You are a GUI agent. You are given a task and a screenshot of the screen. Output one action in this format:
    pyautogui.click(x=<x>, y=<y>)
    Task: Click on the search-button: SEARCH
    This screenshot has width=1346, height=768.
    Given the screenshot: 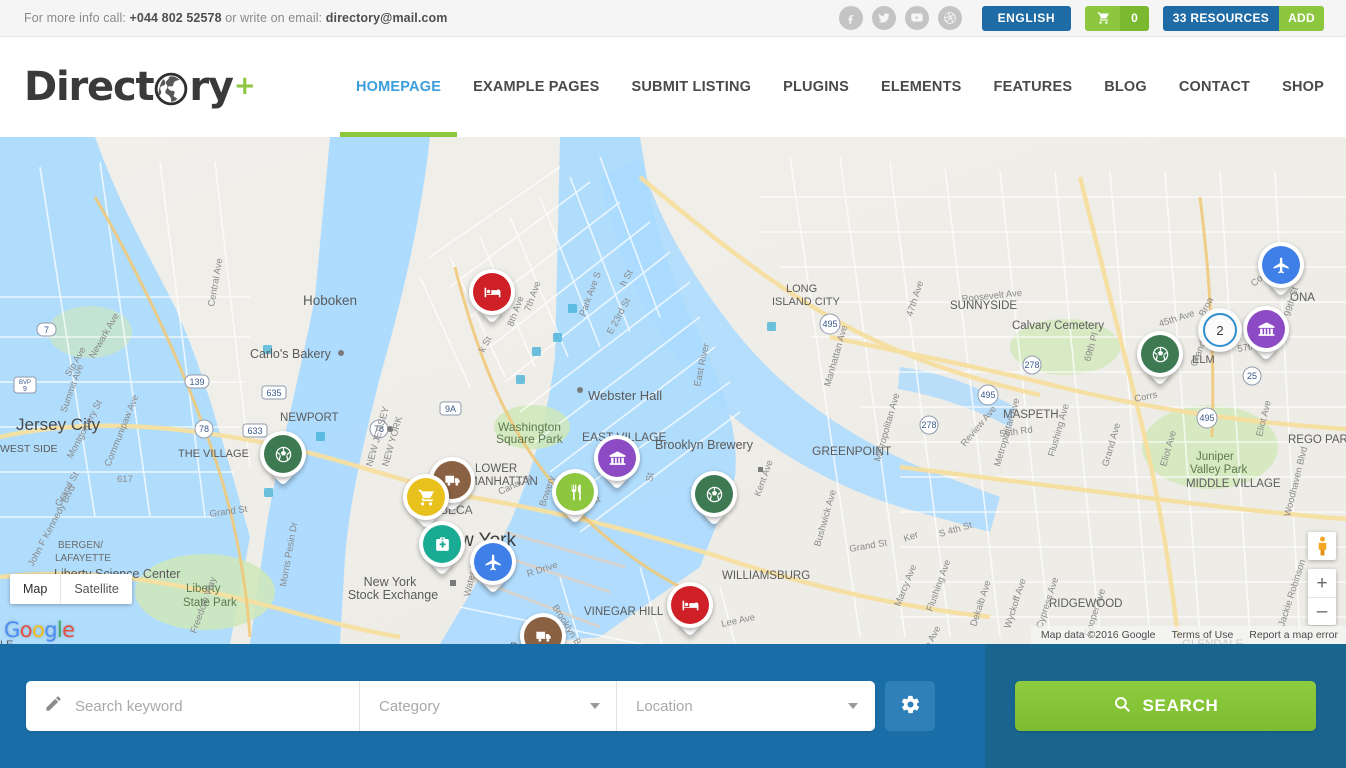 What is the action you would take?
    pyautogui.click(x=1165, y=706)
    